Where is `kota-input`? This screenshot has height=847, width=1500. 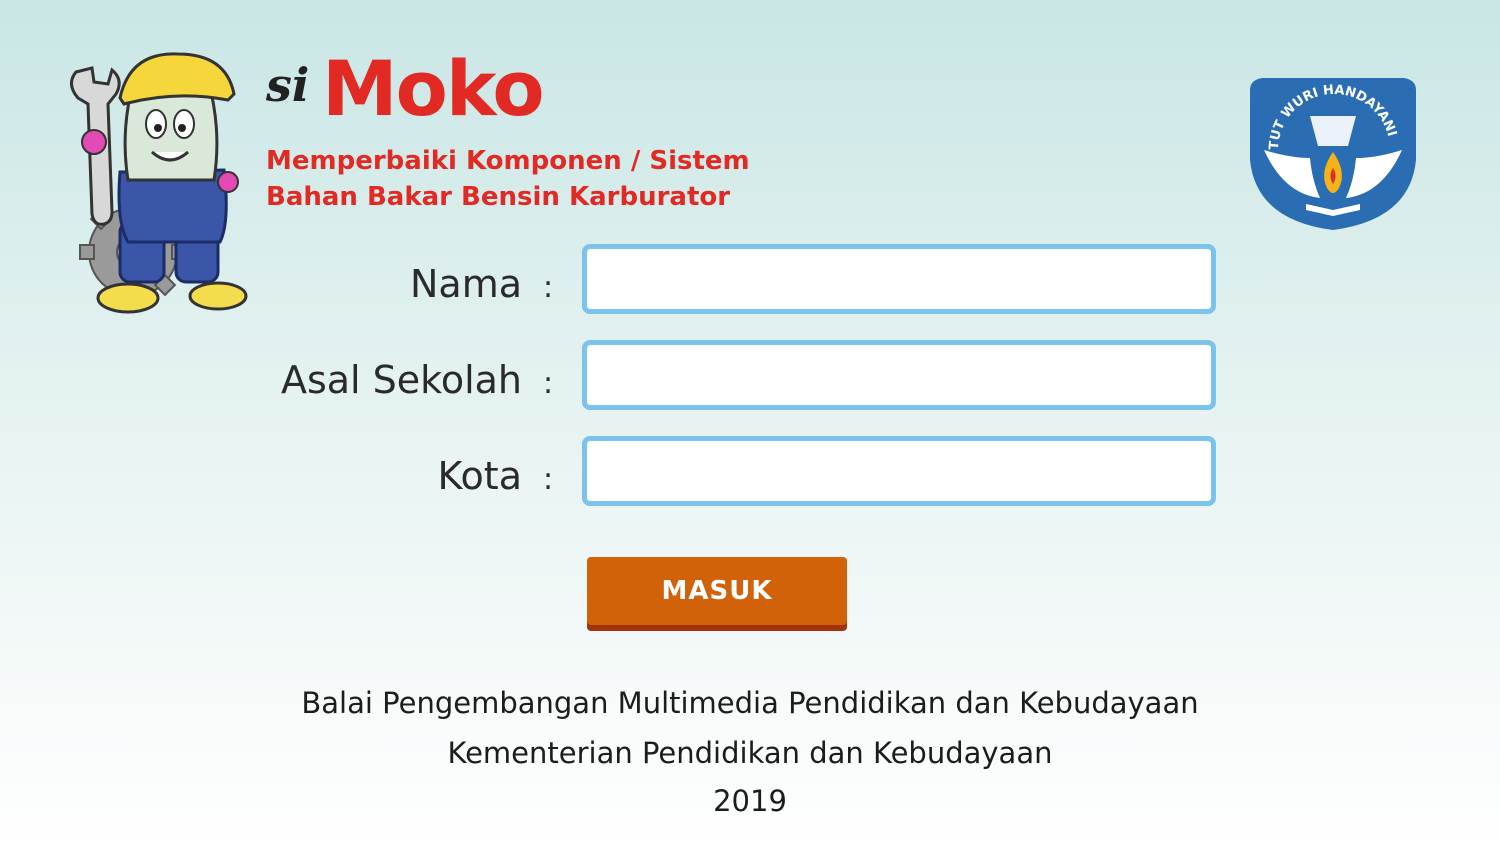 kota-input is located at coordinates (899, 471).